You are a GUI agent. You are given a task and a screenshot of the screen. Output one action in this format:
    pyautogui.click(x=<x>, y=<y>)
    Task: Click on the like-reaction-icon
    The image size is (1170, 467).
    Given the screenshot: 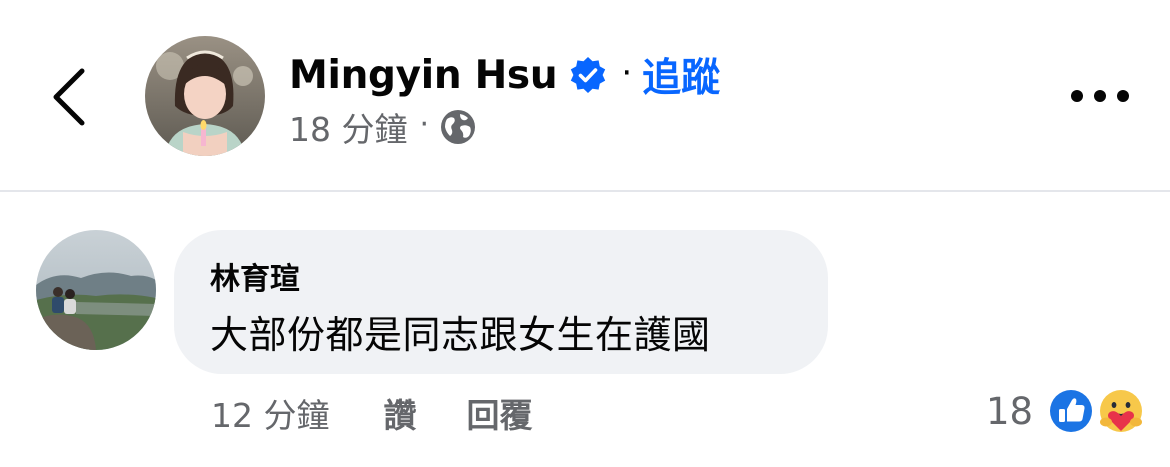 What is the action you would take?
    pyautogui.click(x=1071, y=411)
    